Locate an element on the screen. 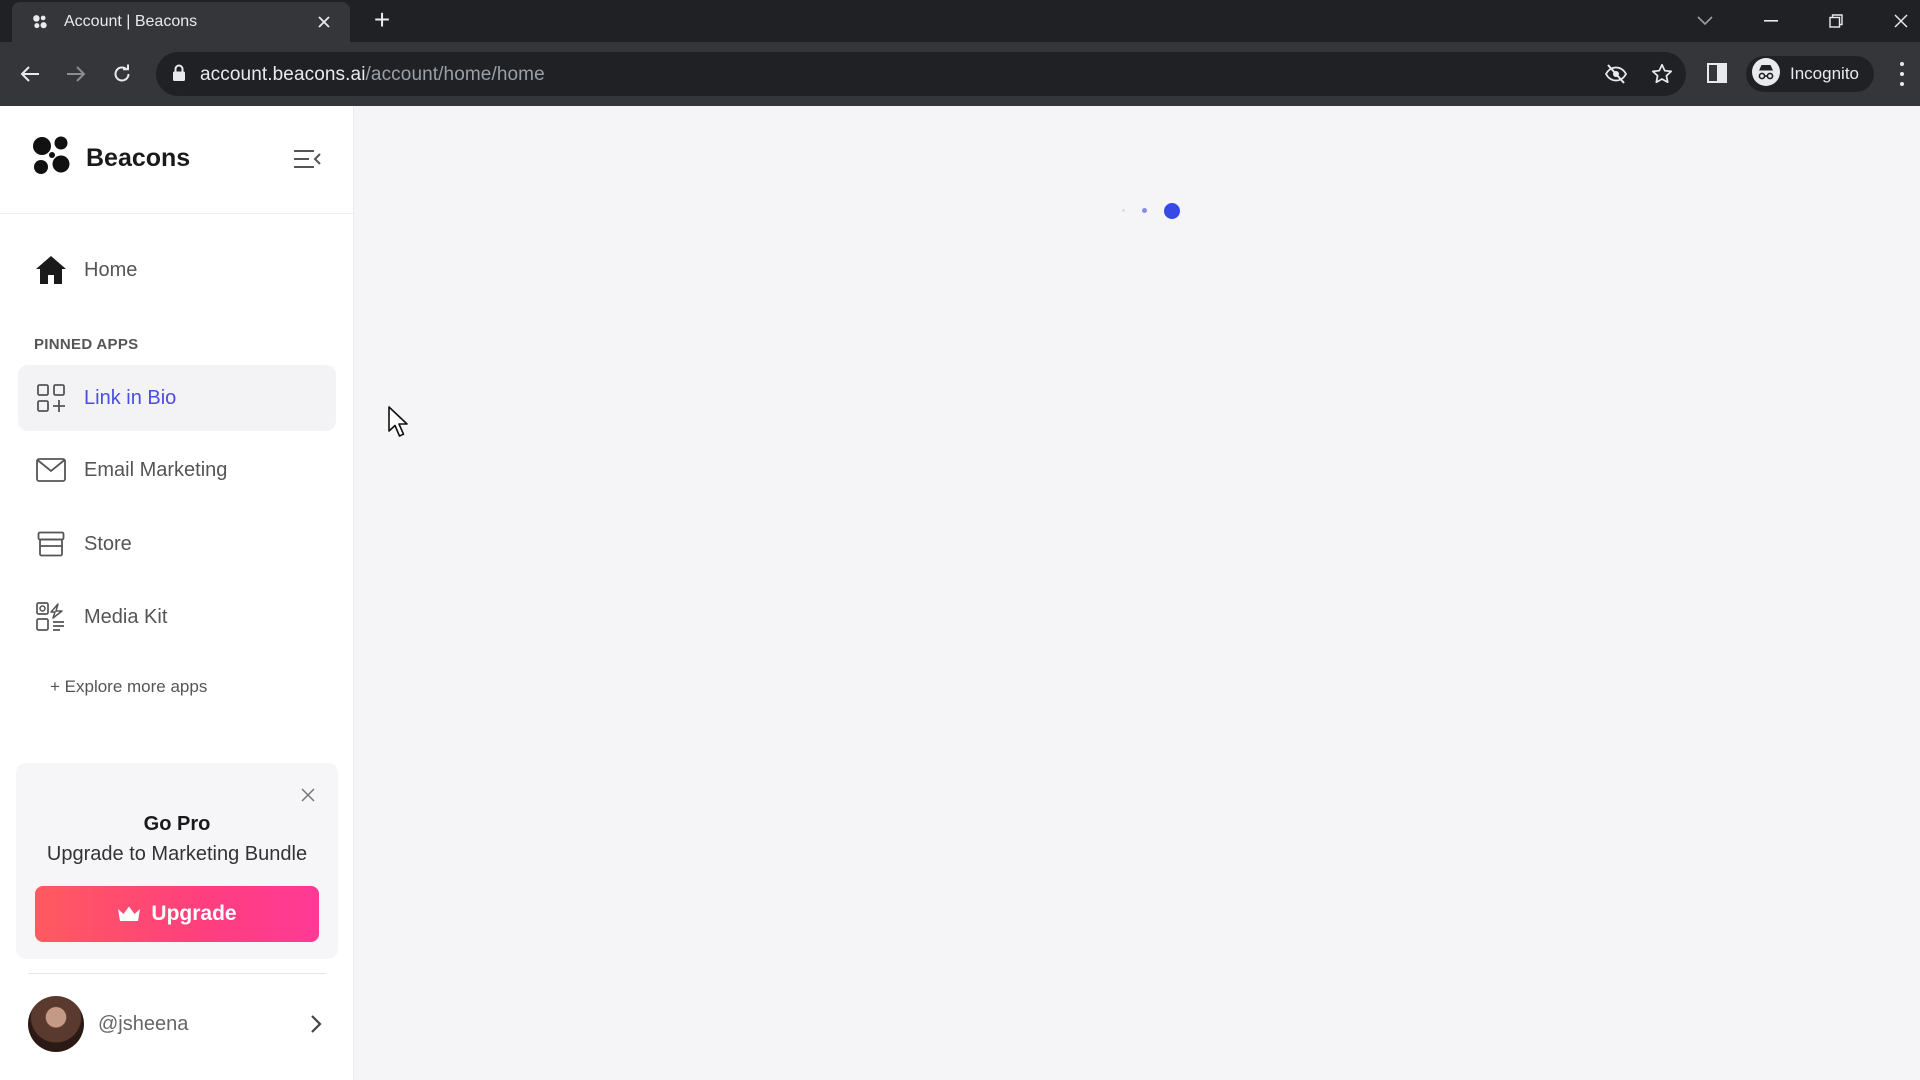  collapse-sidebar-icon is located at coordinates (307, 159).